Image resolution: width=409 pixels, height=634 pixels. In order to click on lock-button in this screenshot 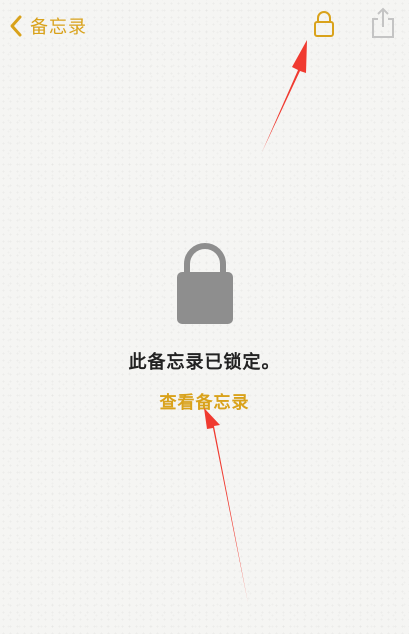, I will do `click(324, 26)`.